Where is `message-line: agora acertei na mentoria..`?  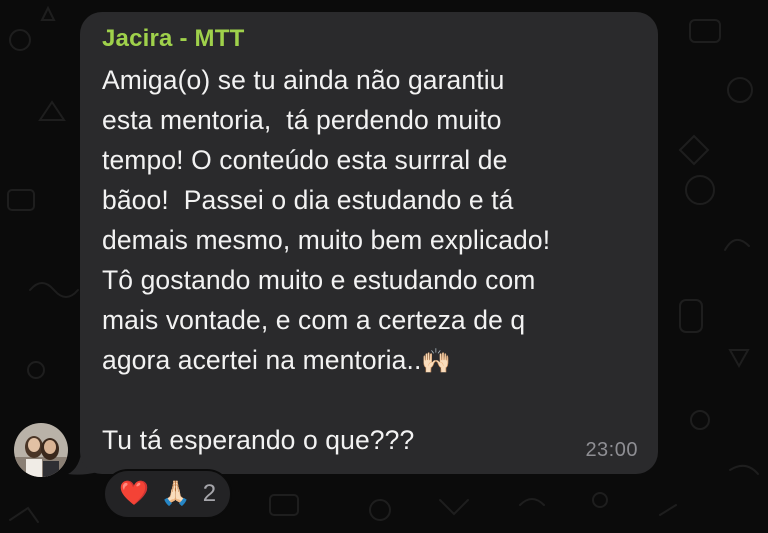
message-line: agora acertei na mentoria.. is located at coordinates (262, 360).